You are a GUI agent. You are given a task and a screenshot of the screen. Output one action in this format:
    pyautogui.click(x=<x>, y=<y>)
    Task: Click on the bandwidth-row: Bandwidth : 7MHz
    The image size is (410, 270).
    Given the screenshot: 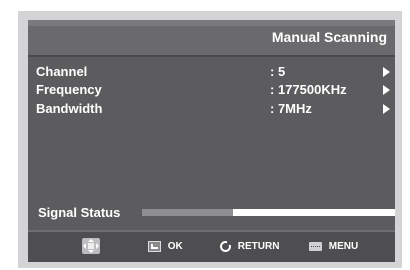 What is the action you would take?
    pyautogui.click(x=211, y=109)
    